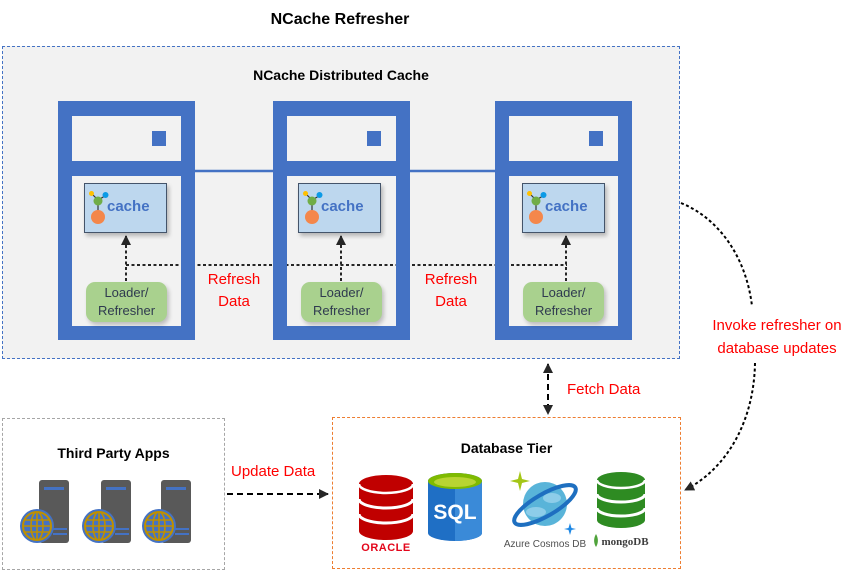  What do you see at coordinates (604, 389) in the screenshot?
I see `fetch-data-label: Fetch Data` at bounding box center [604, 389].